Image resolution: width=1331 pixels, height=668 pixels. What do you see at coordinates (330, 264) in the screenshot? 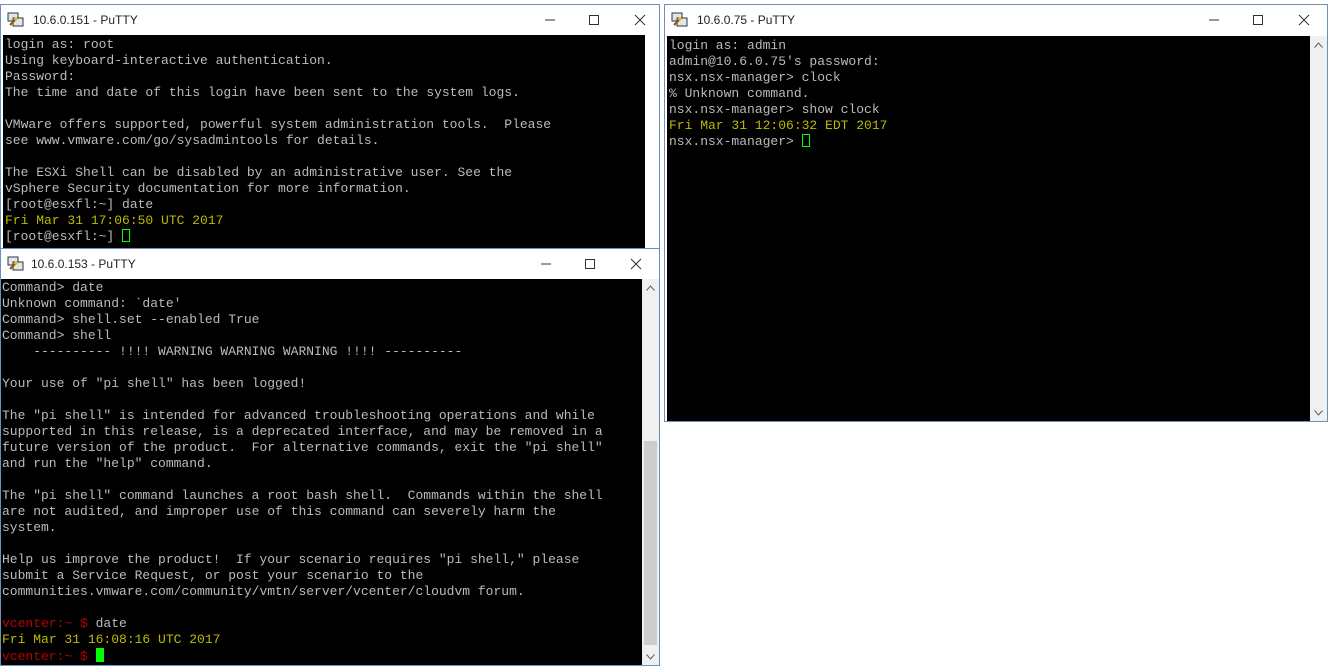
I see `titlebar: 10.6.0.153 - PuTTY` at bounding box center [330, 264].